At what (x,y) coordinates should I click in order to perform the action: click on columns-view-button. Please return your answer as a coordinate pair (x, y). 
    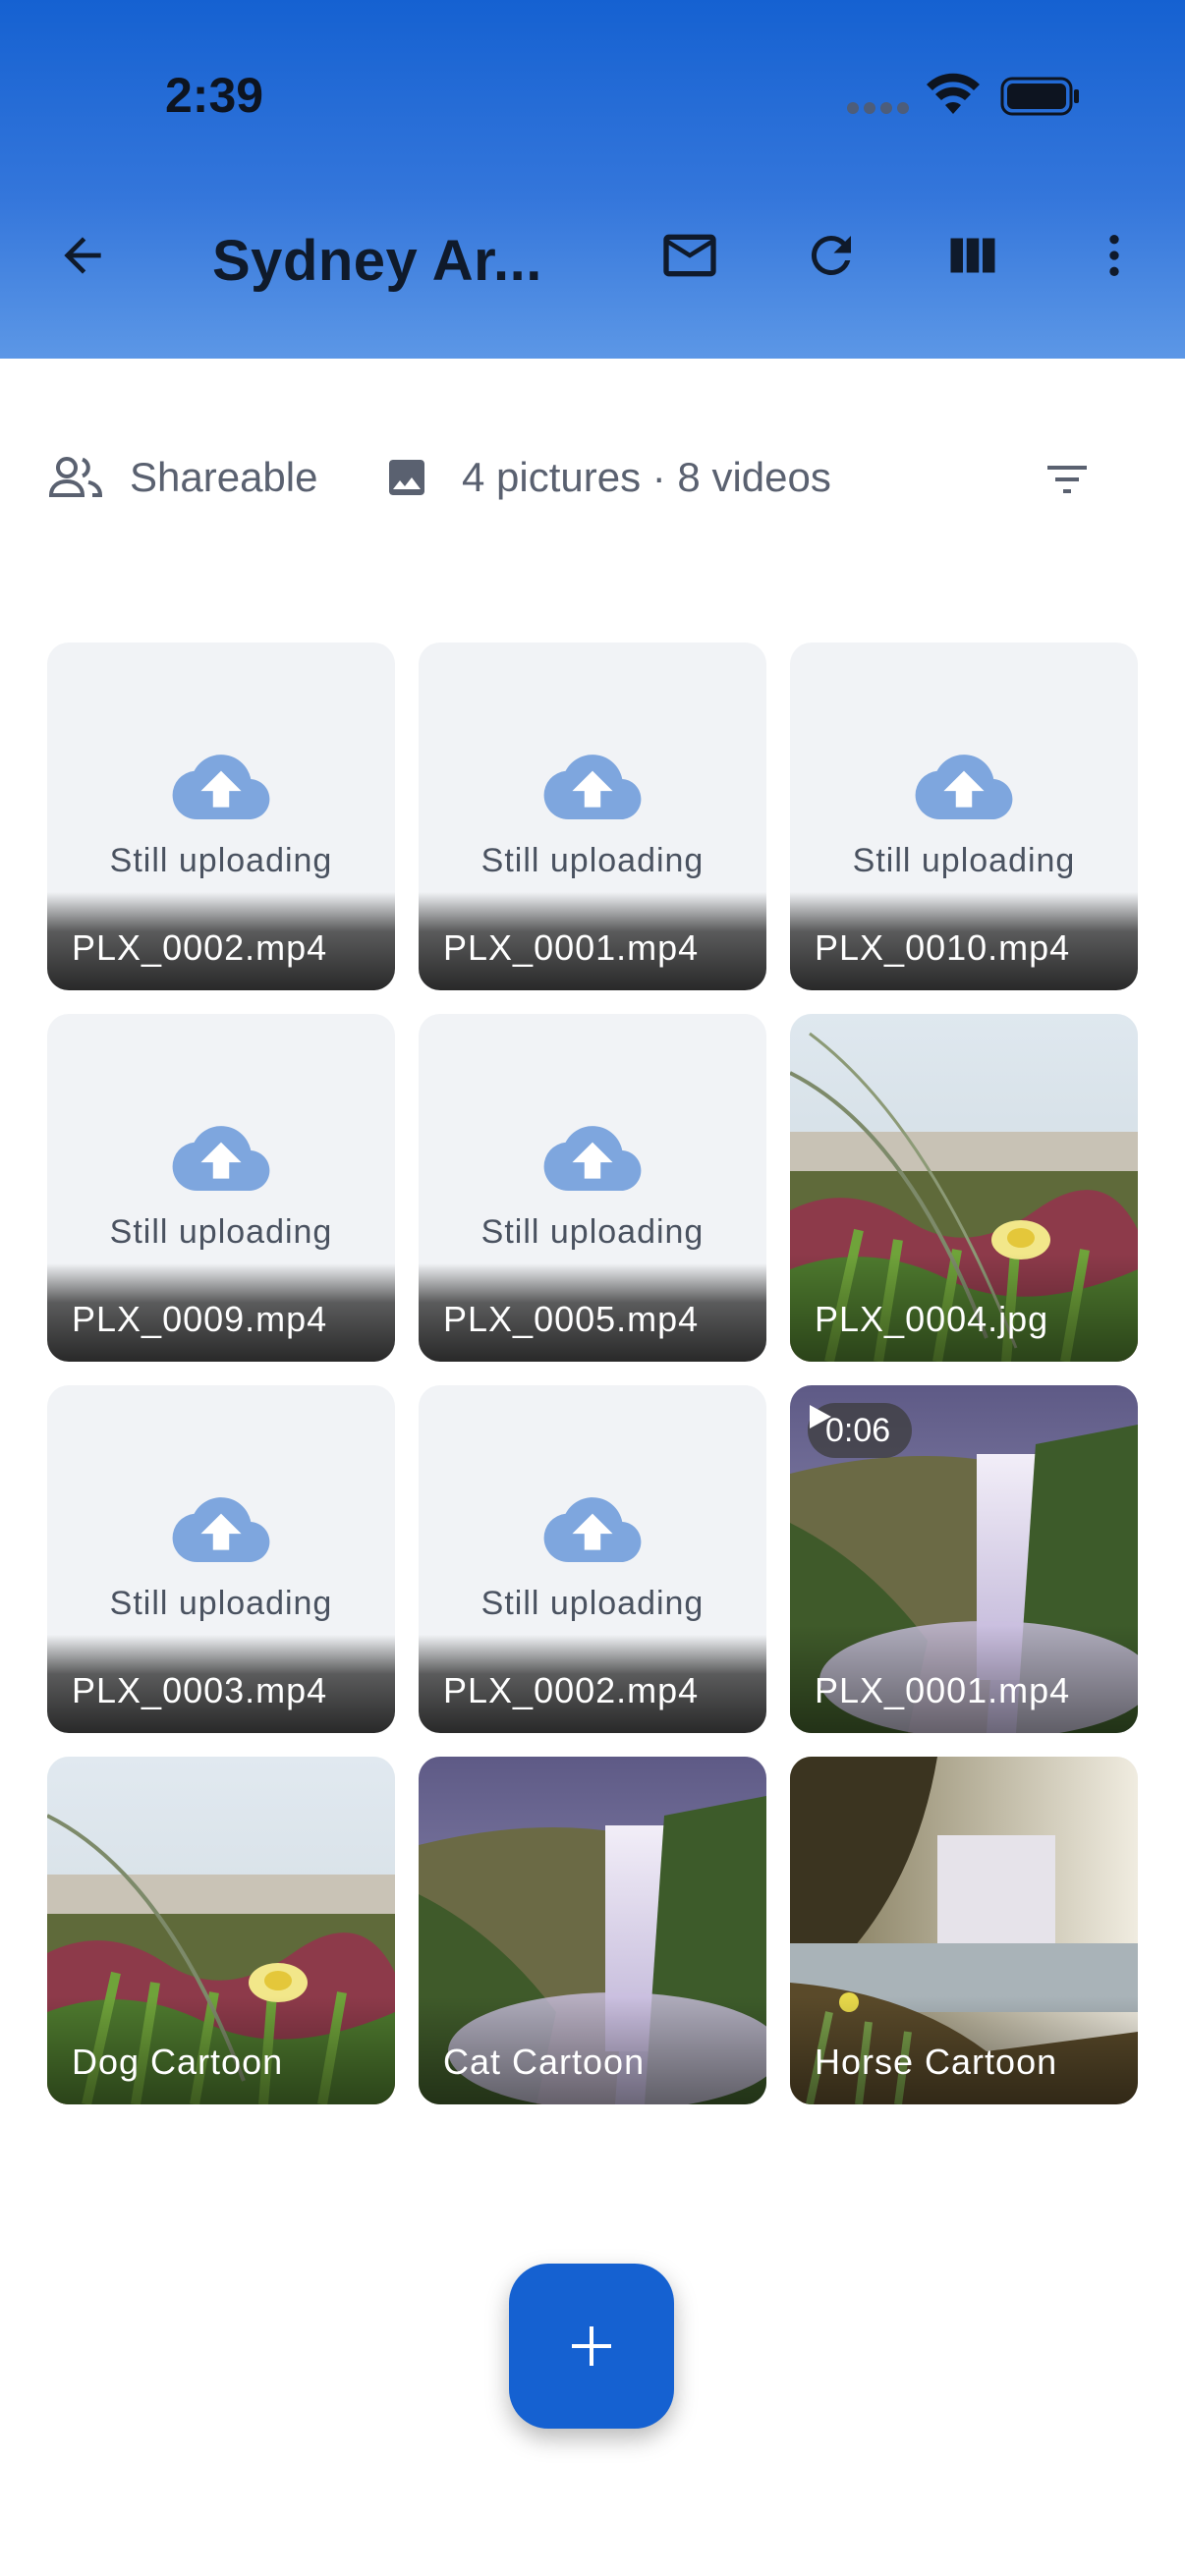
    Looking at the image, I should click on (973, 255).